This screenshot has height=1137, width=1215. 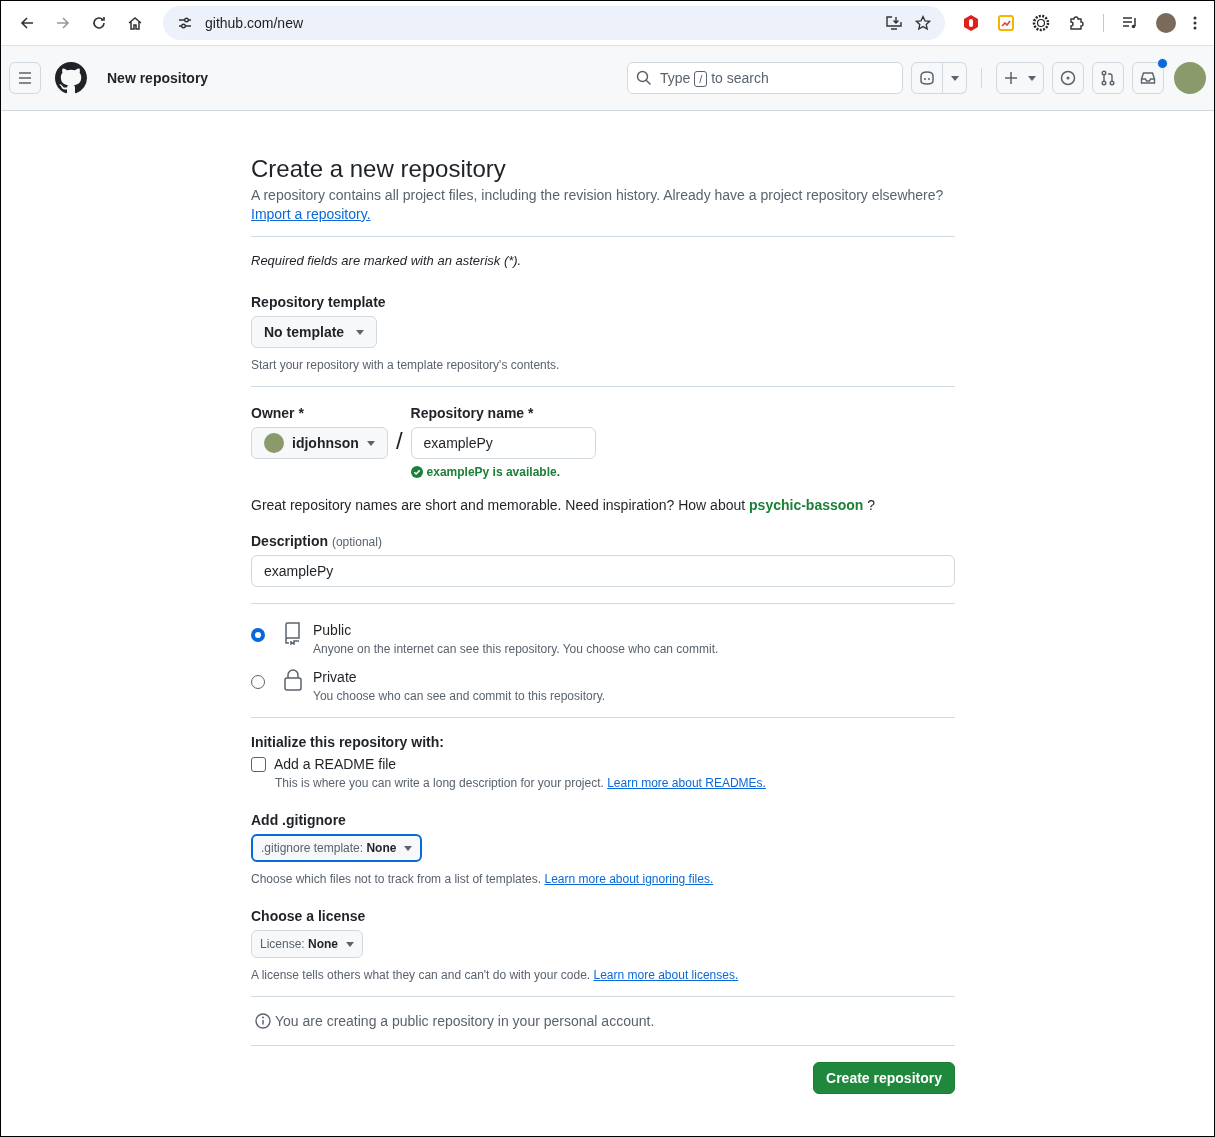 What do you see at coordinates (185, 23) in the screenshot?
I see `site-settings-icon` at bounding box center [185, 23].